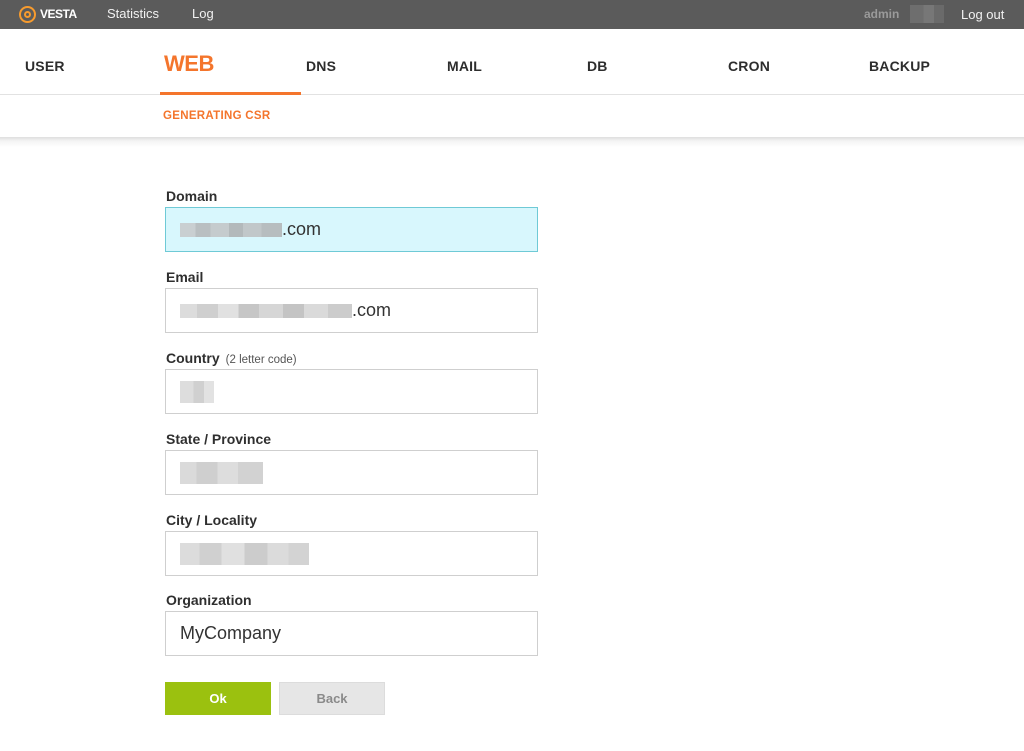 The image size is (1024, 751). What do you see at coordinates (749, 66) in the screenshot?
I see `tab-cron: CRON` at bounding box center [749, 66].